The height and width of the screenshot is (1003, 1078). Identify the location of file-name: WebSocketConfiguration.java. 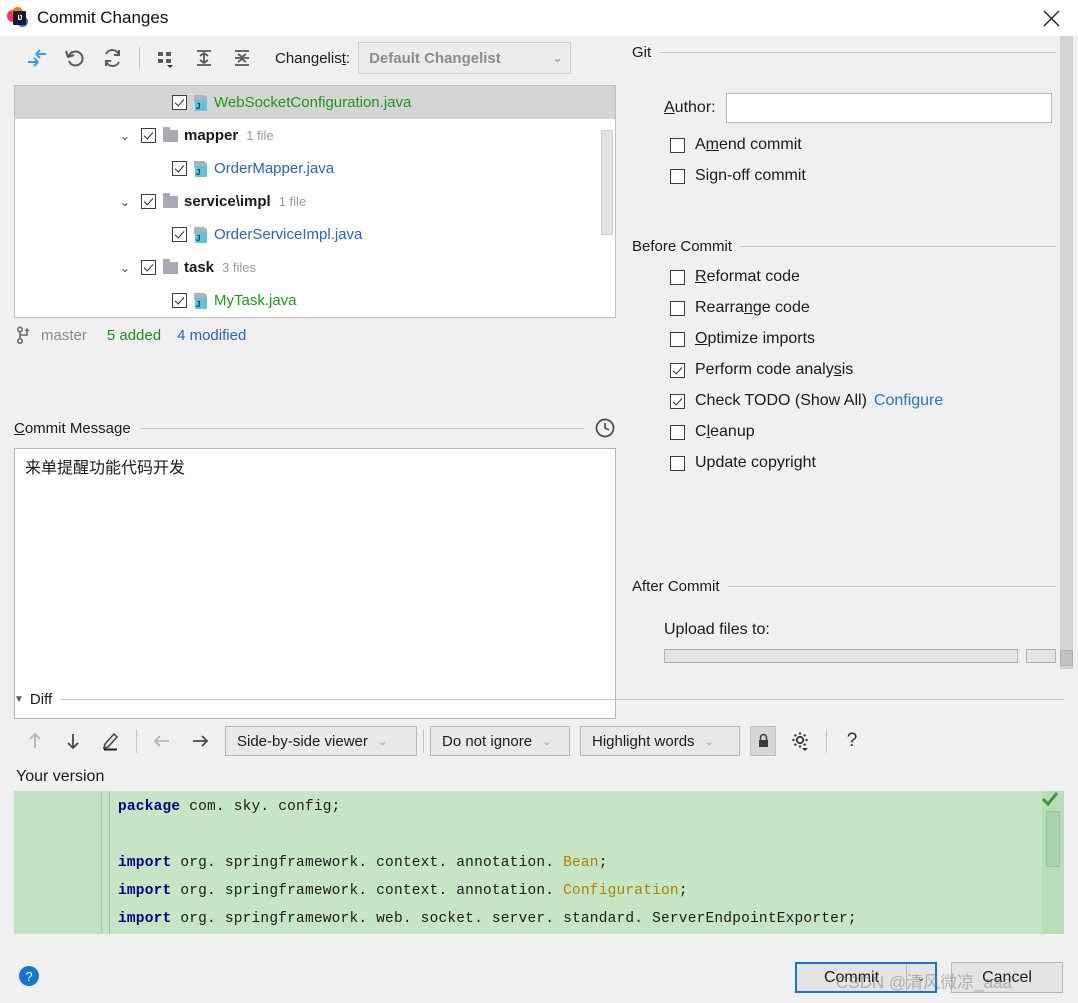
(313, 102).